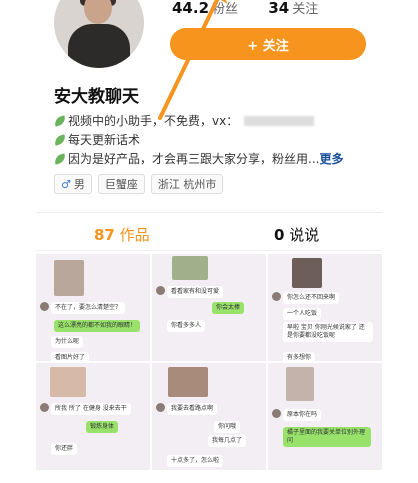  I want to click on works-label: 作品, so click(134, 235).